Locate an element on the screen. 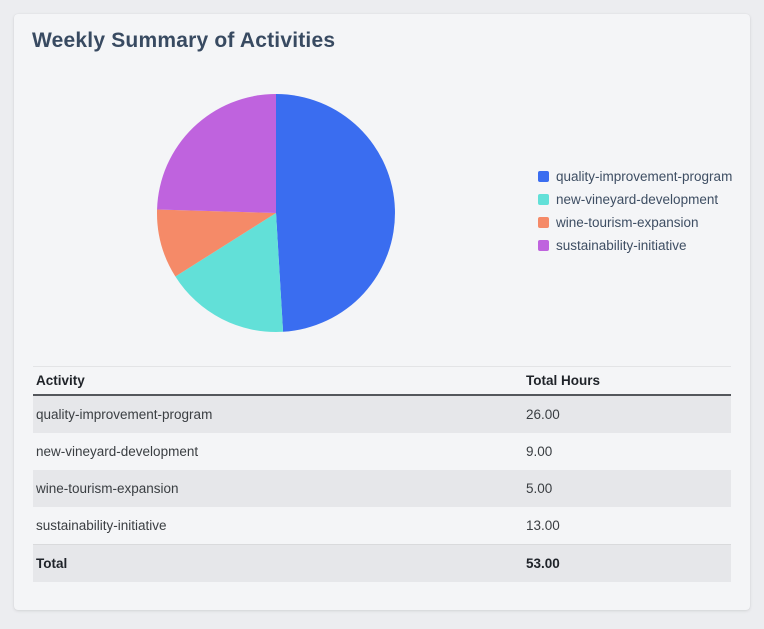 The image size is (764, 629). pie-slice-quality-improvement-program is located at coordinates (335, 213).